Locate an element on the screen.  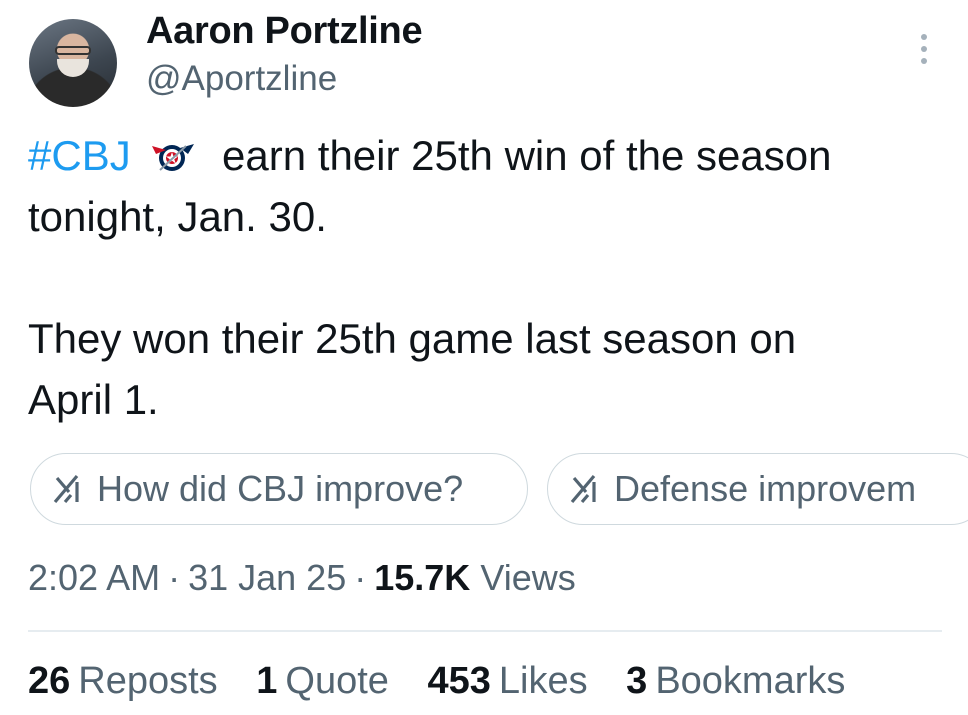
tweet-meta: 2:02 AM · 31 Jan 25 · 15.7K Views is located at coordinates (302, 578).